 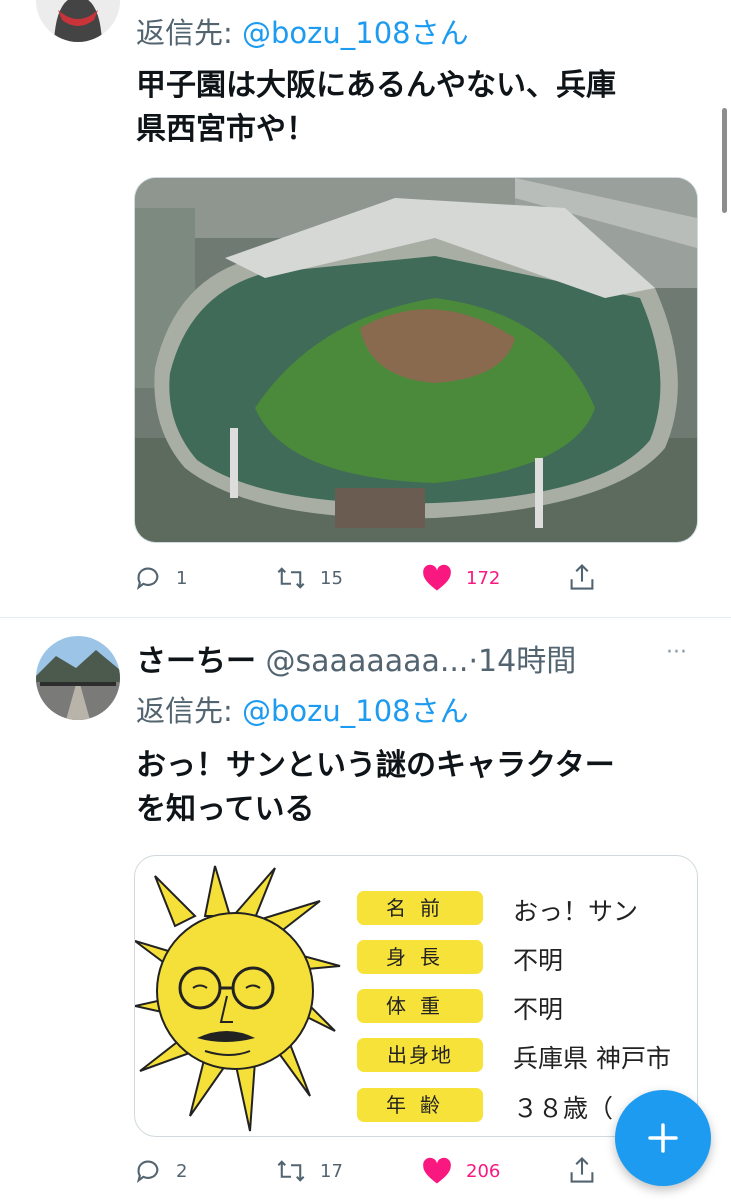 What do you see at coordinates (592, 1058) in the screenshot?
I see `card-value-birthplace: 兵庫県 神戸市` at bounding box center [592, 1058].